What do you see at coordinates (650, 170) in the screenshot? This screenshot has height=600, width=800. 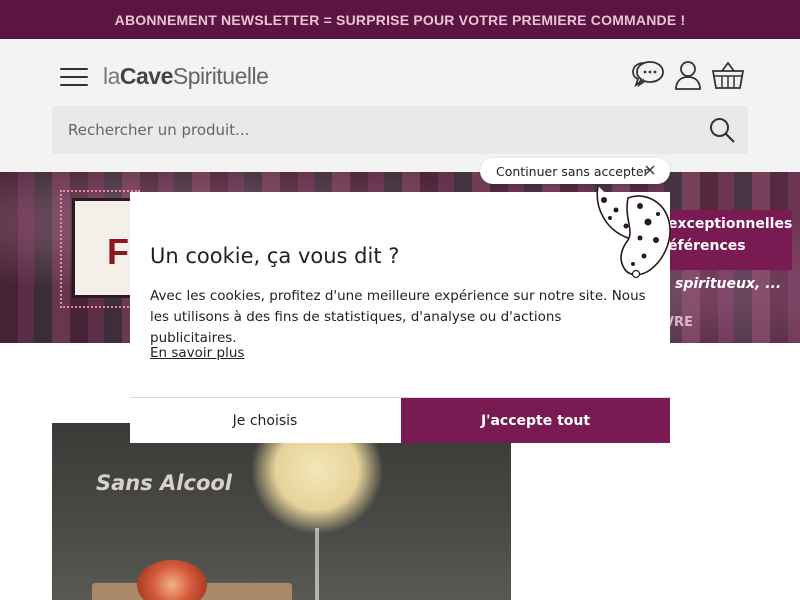 I see `close-icon` at bounding box center [650, 170].